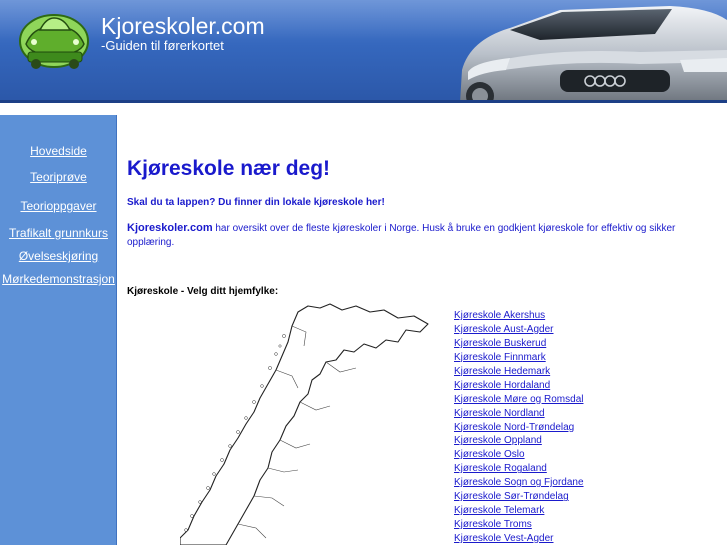 The width and height of the screenshot is (727, 545). I want to click on county-link-sor-trondelag: Kjøreskole Sør-Trøndelag, so click(511, 496).